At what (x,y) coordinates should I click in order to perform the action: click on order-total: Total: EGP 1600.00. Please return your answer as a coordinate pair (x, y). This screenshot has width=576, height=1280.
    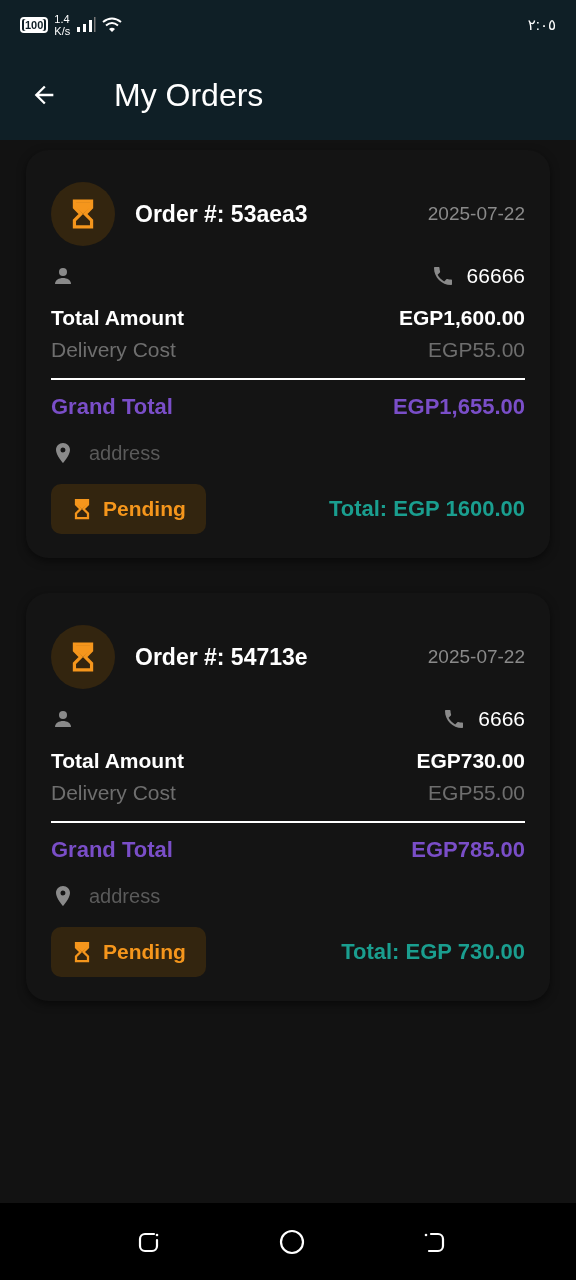
    Looking at the image, I should click on (426, 509).